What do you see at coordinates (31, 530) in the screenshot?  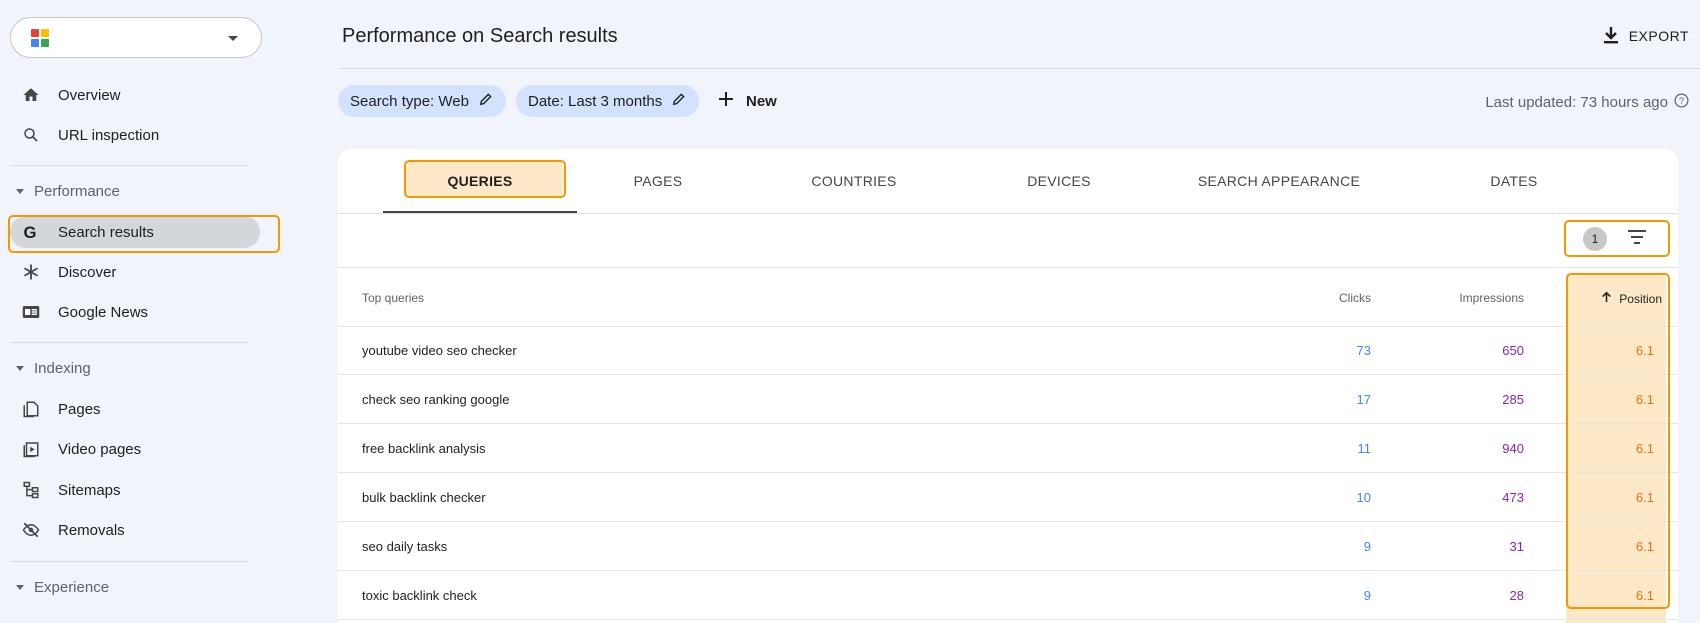 I see `visibility-off-icon` at bounding box center [31, 530].